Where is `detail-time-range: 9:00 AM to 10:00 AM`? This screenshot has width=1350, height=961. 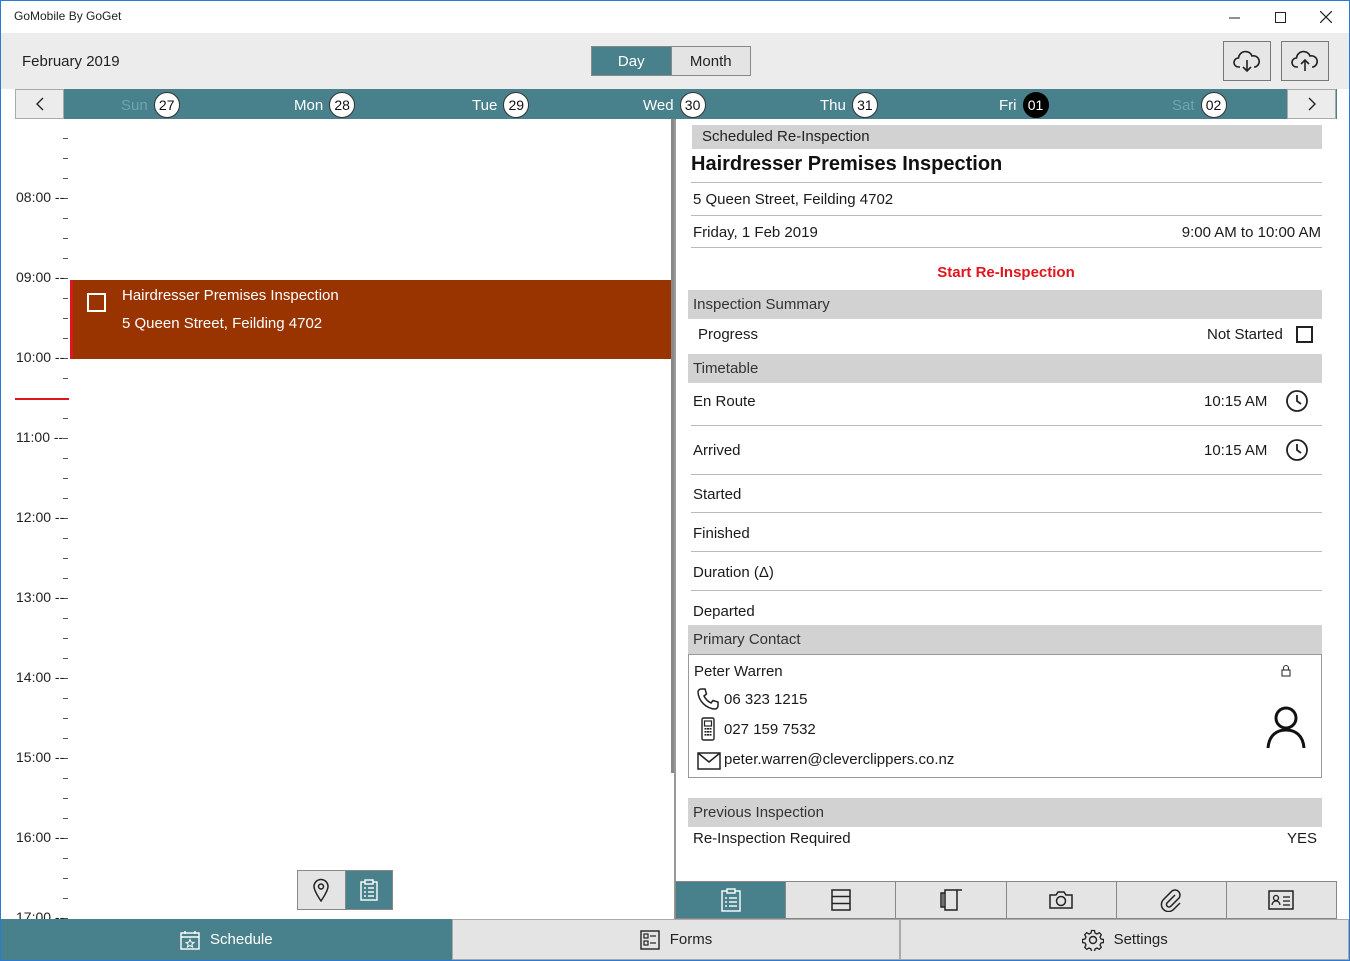 detail-time-range: 9:00 AM to 10:00 AM is located at coordinates (1251, 232).